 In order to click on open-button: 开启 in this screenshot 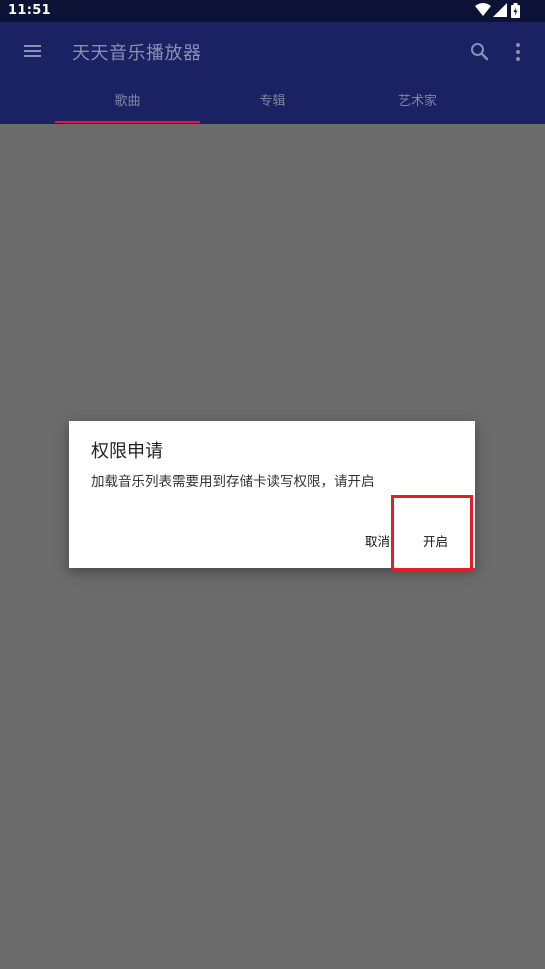, I will do `click(435, 540)`.